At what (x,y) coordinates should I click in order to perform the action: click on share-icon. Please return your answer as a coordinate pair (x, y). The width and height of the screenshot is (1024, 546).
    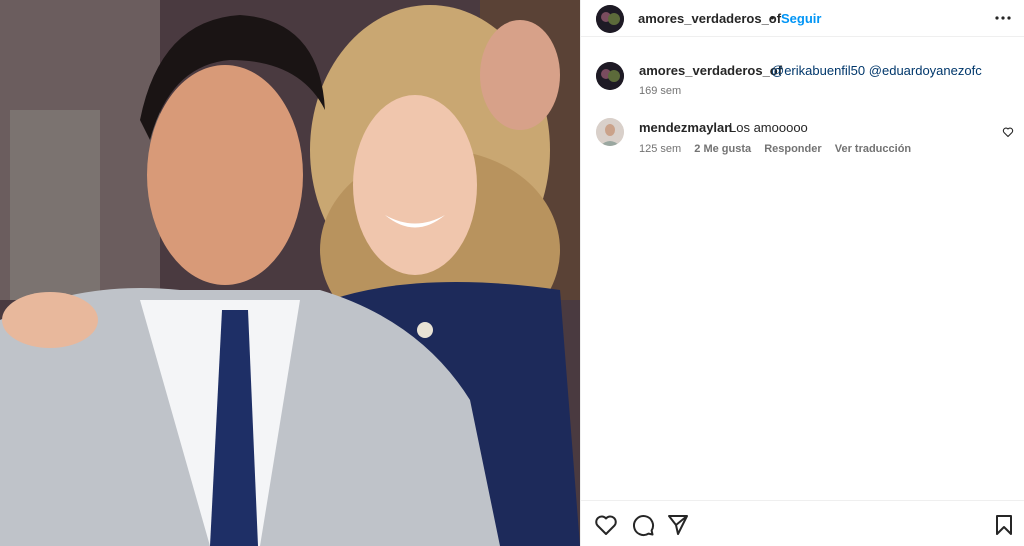
    Looking at the image, I should click on (678, 525).